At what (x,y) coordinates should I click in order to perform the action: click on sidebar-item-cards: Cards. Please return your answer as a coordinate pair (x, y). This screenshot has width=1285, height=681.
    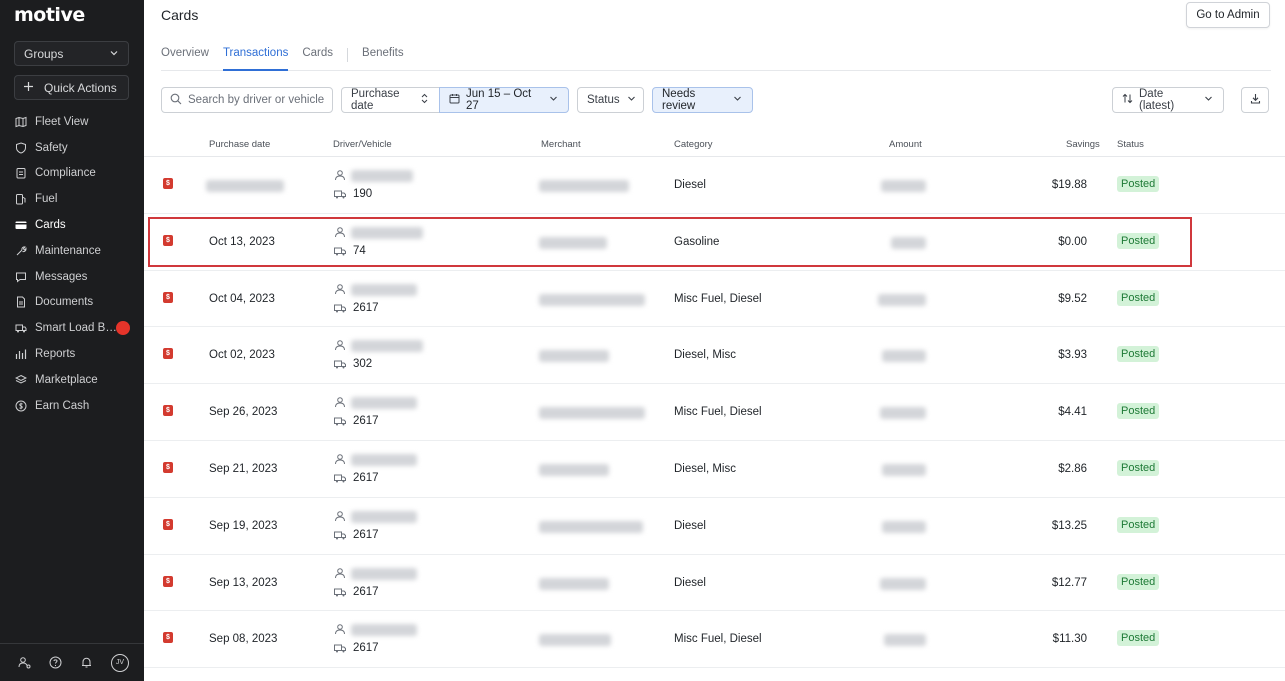
    Looking at the image, I should click on (72, 225).